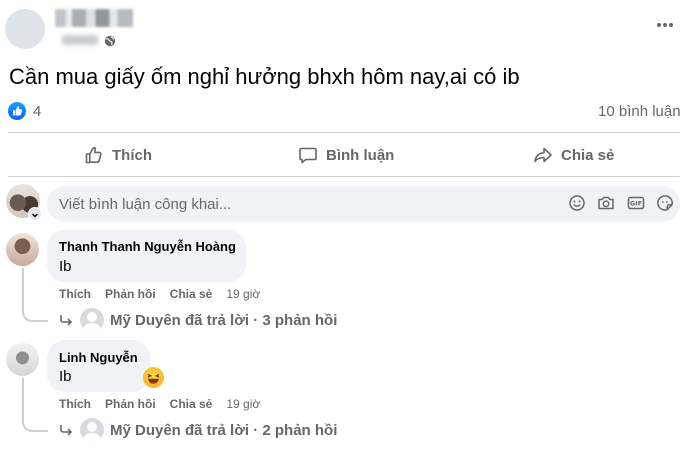 The height and width of the screenshot is (453, 680). Describe the element at coordinates (665, 25) in the screenshot. I see `more-icon` at that location.